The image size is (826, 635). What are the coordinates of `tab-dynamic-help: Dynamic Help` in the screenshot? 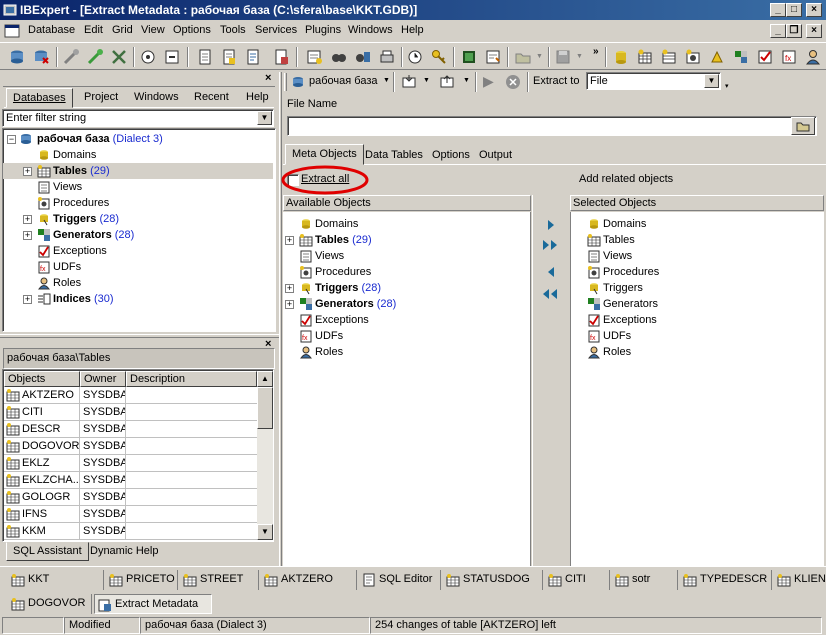 It's located at (125, 550).